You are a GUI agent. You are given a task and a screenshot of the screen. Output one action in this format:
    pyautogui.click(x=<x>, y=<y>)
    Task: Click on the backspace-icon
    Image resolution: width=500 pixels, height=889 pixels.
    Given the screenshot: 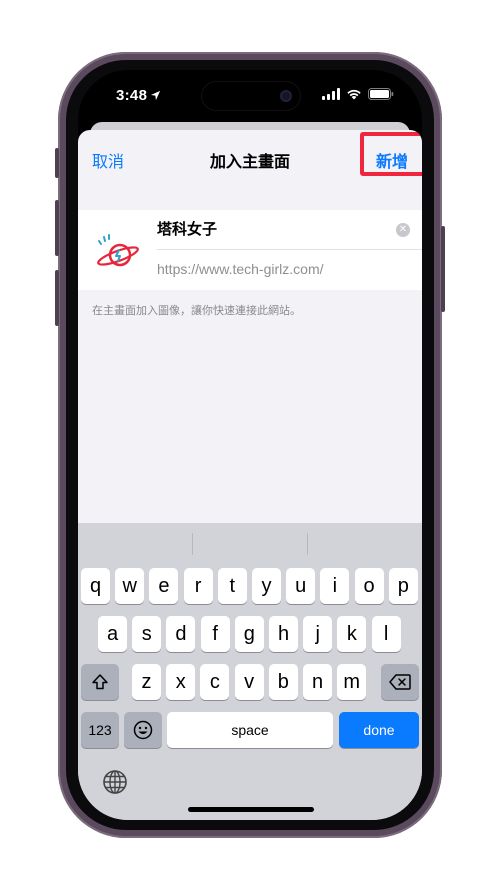 What is the action you would take?
    pyautogui.click(x=400, y=682)
    